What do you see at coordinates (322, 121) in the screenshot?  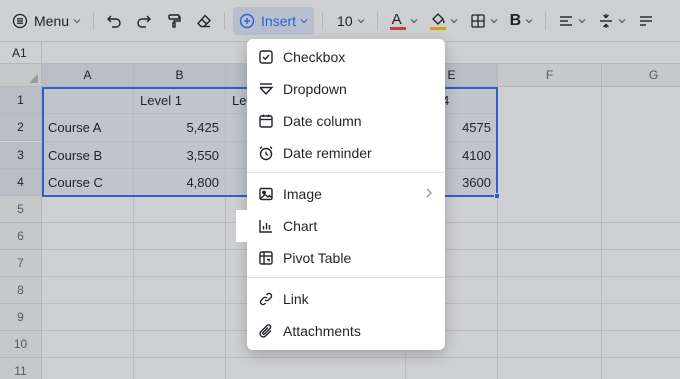 I see `menu-item-label: Date column` at bounding box center [322, 121].